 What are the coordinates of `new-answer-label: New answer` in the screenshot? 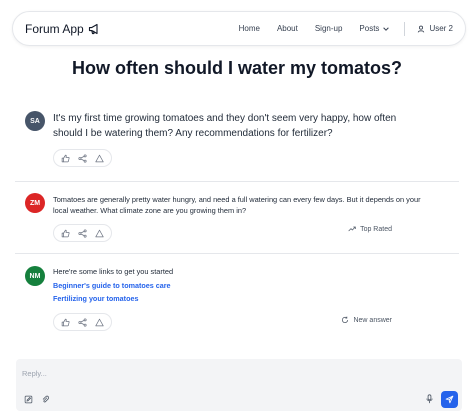 It's located at (372, 320).